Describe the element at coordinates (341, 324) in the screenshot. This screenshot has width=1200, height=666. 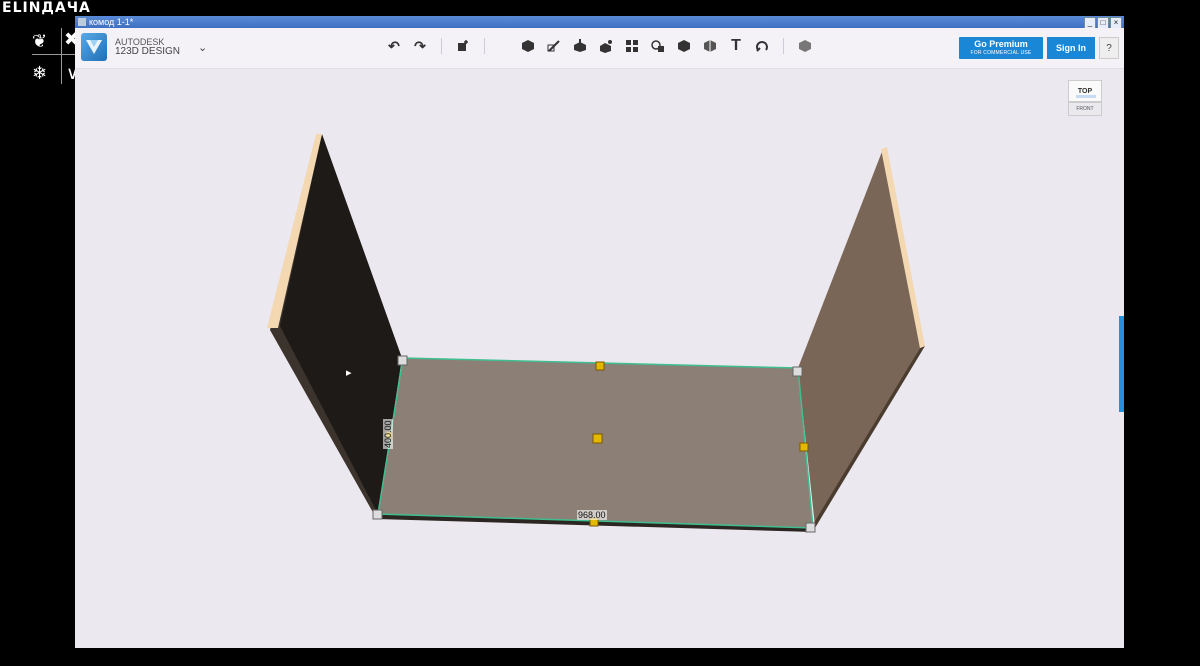
I see `left-wall-face` at that location.